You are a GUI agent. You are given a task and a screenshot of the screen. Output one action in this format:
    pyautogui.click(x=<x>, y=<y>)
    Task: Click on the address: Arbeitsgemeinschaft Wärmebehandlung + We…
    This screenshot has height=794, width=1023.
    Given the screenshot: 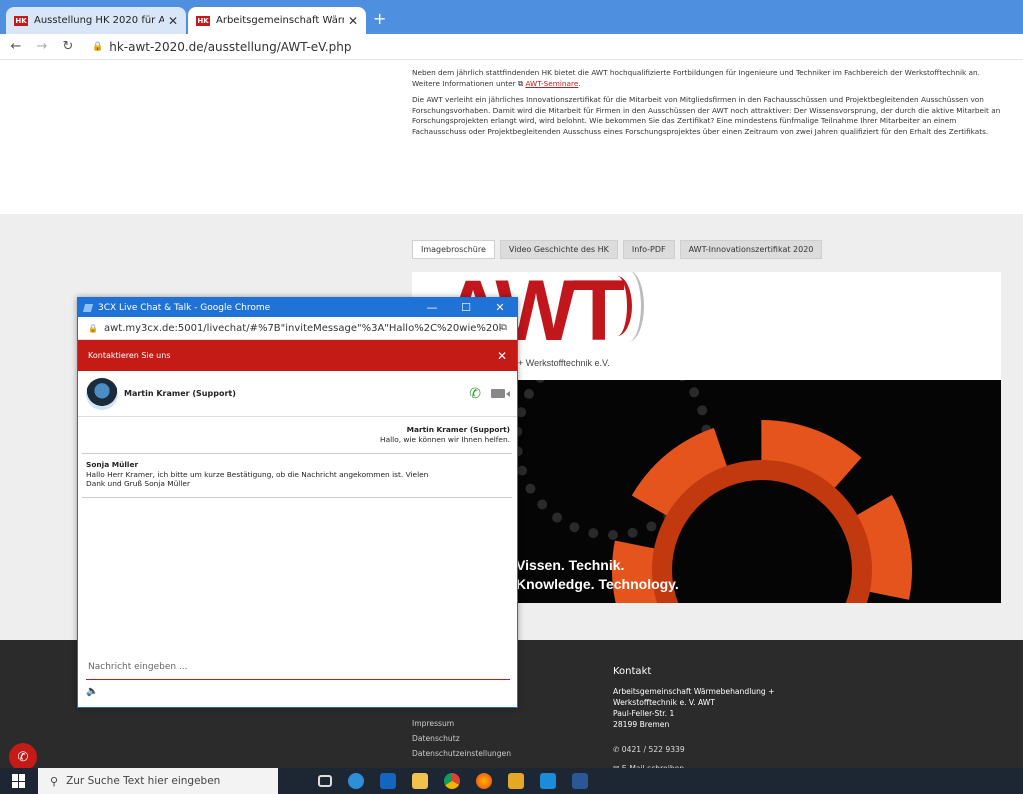 What is the action you would take?
    pyautogui.click(x=694, y=708)
    